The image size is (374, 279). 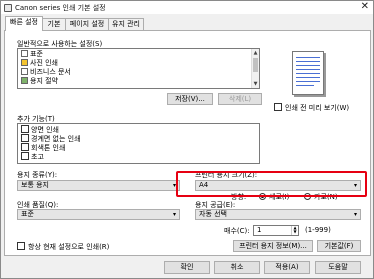 I want to click on duplex-checkbox, so click(x=25, y=129).